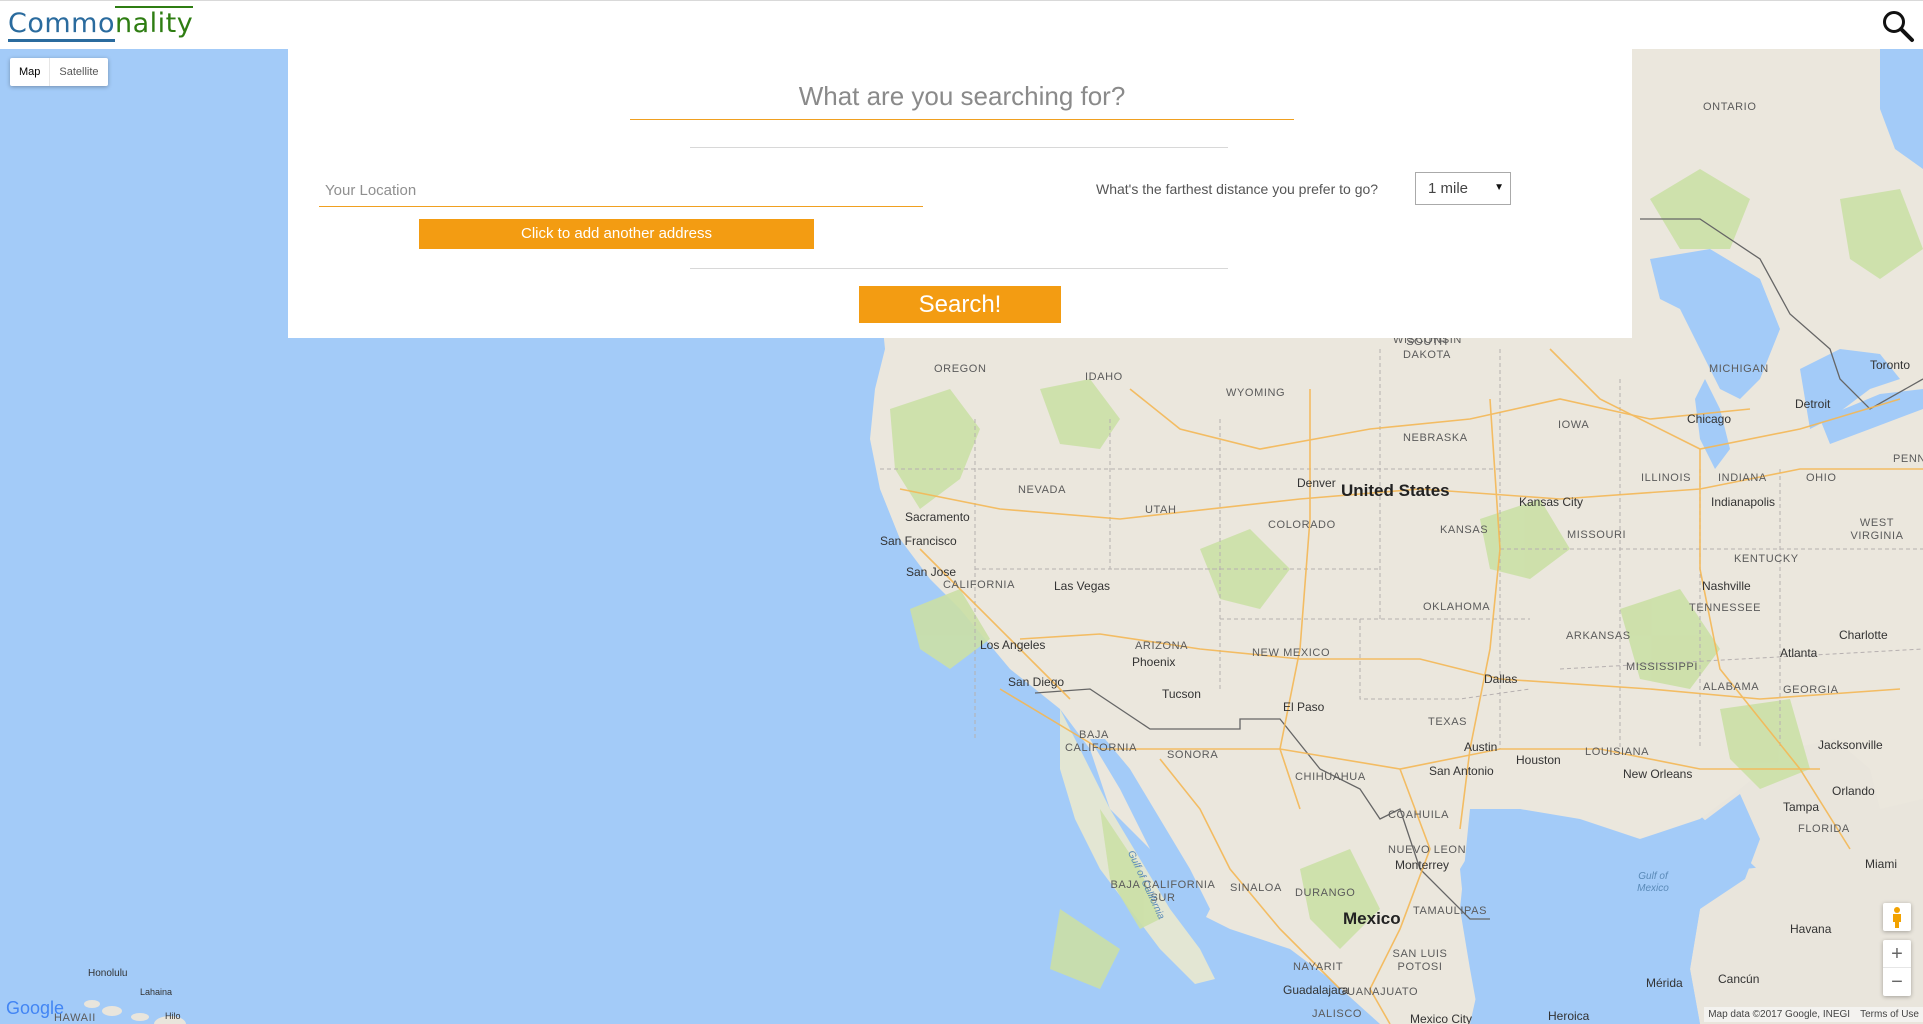 This screenshot has height=1024, width=1923. What do you see at coordinates (1709, 419) in the screenshot?
I see `map-label-city: Chicago` at bounding box center [1709, 419].